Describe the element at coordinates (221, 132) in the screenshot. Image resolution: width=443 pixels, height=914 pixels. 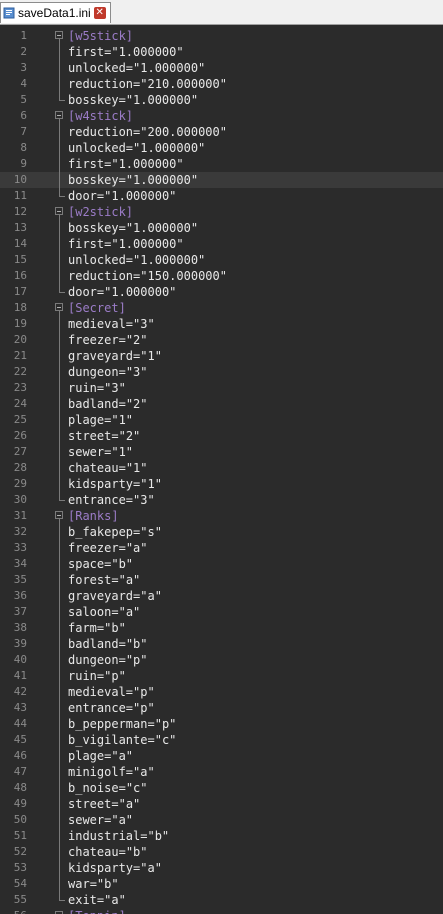
I see `key-value-line: 7 reduction="200.000000"` at that location.